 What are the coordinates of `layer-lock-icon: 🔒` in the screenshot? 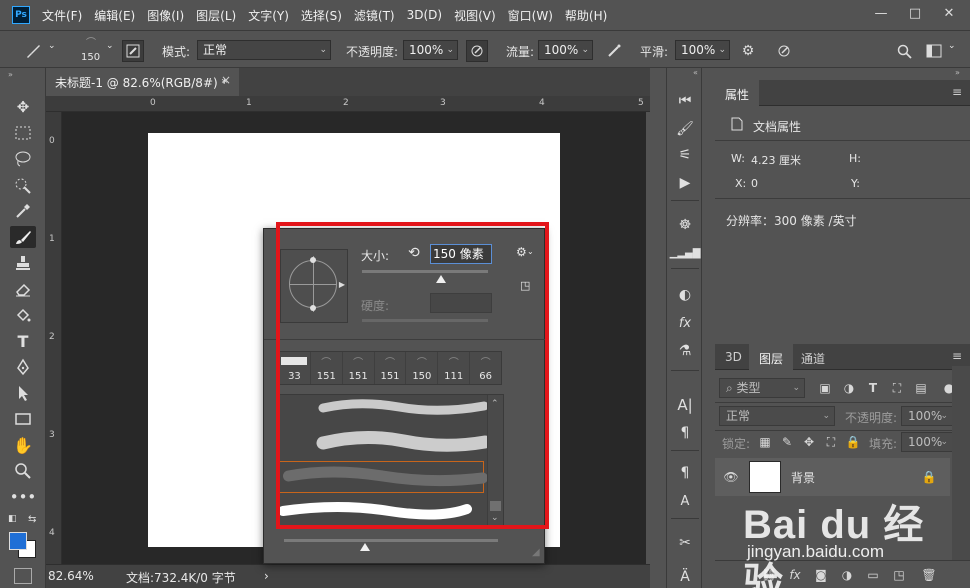 It's located at (929, 477).